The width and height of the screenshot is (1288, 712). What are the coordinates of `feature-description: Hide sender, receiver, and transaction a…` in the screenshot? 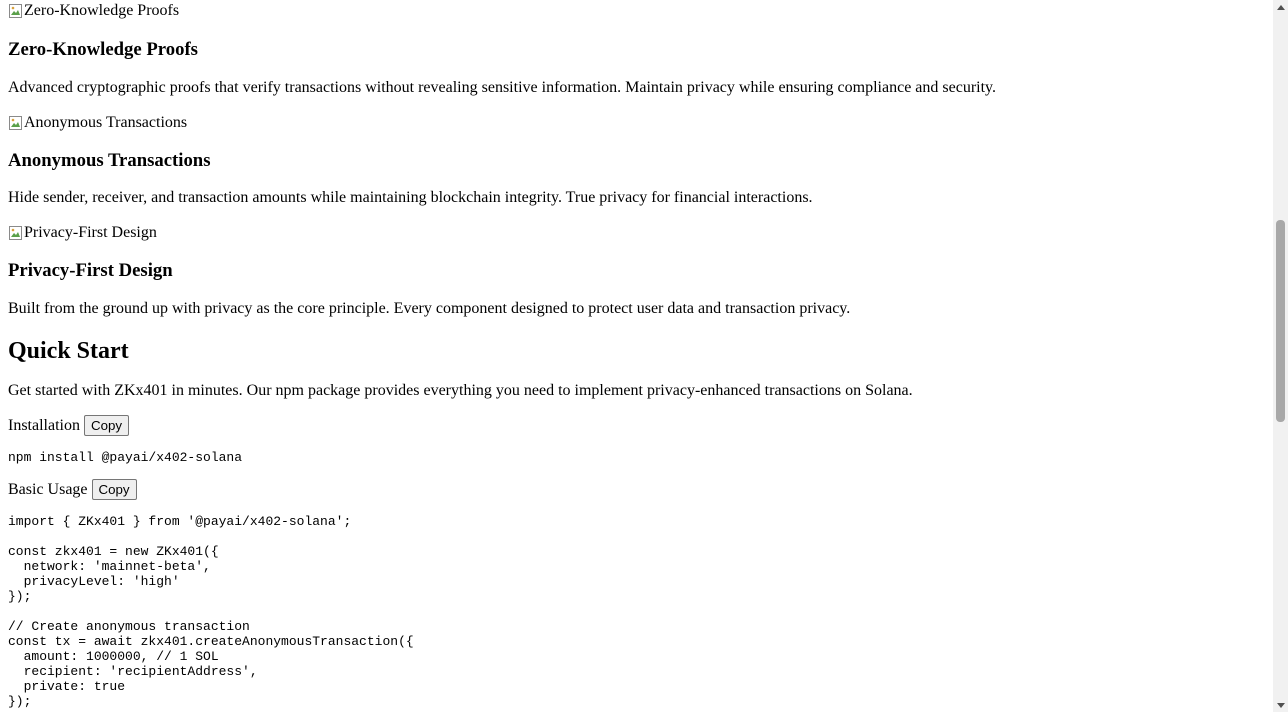 It's located at (410, 197).